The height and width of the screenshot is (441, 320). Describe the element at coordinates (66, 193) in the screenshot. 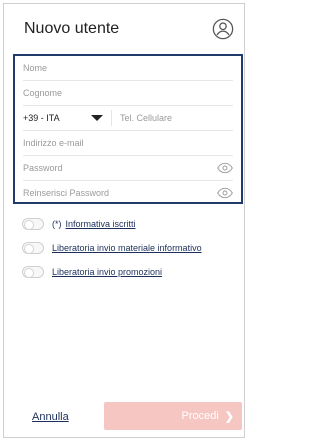

I see `password-confirm-placeholder: Reinserisci Password` at that location.